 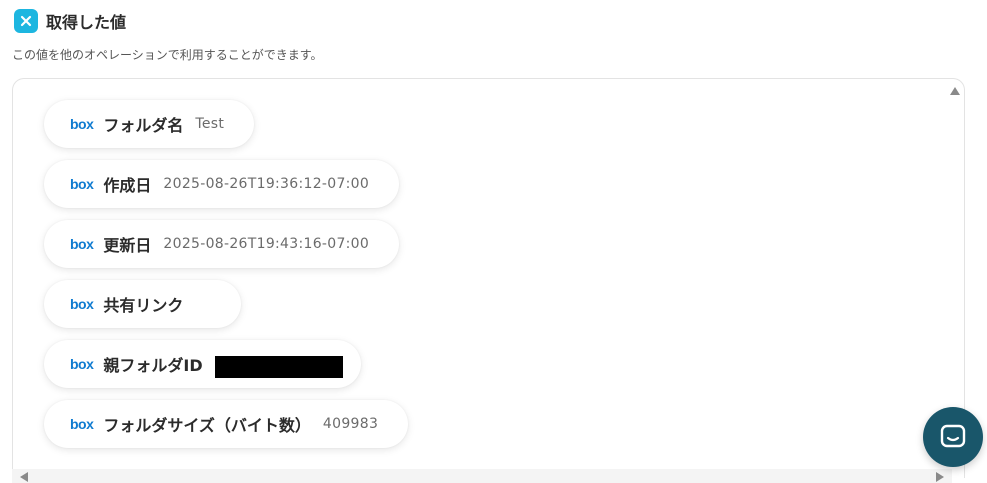 I want to click on chip-value: 409983, so click(x=350, y=424).